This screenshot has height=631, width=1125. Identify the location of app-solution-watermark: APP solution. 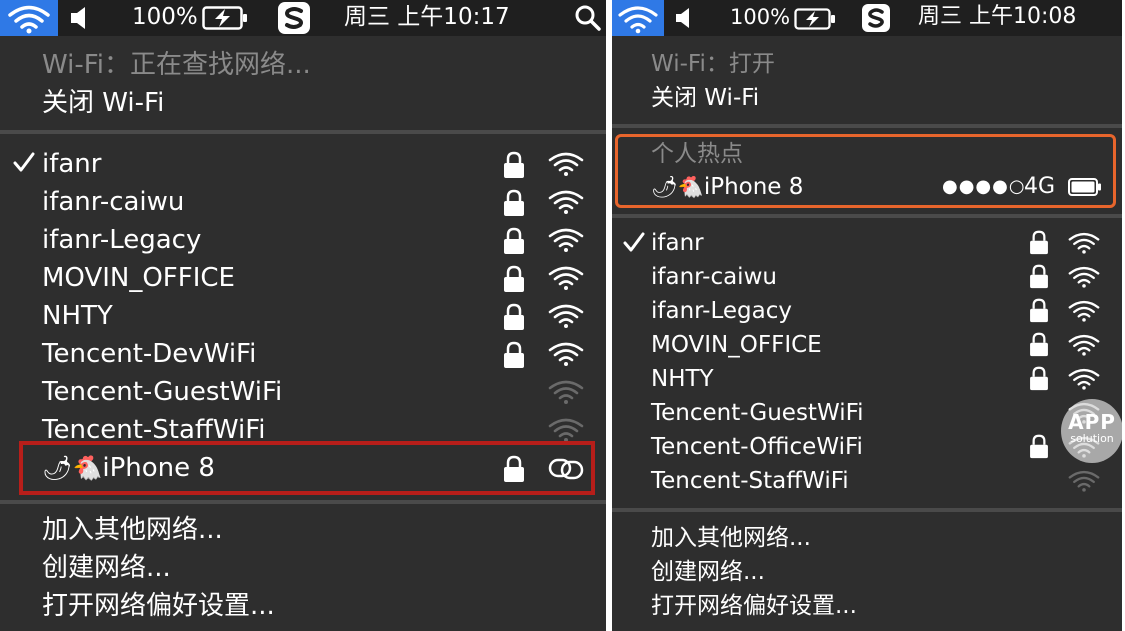
(1091, 431).